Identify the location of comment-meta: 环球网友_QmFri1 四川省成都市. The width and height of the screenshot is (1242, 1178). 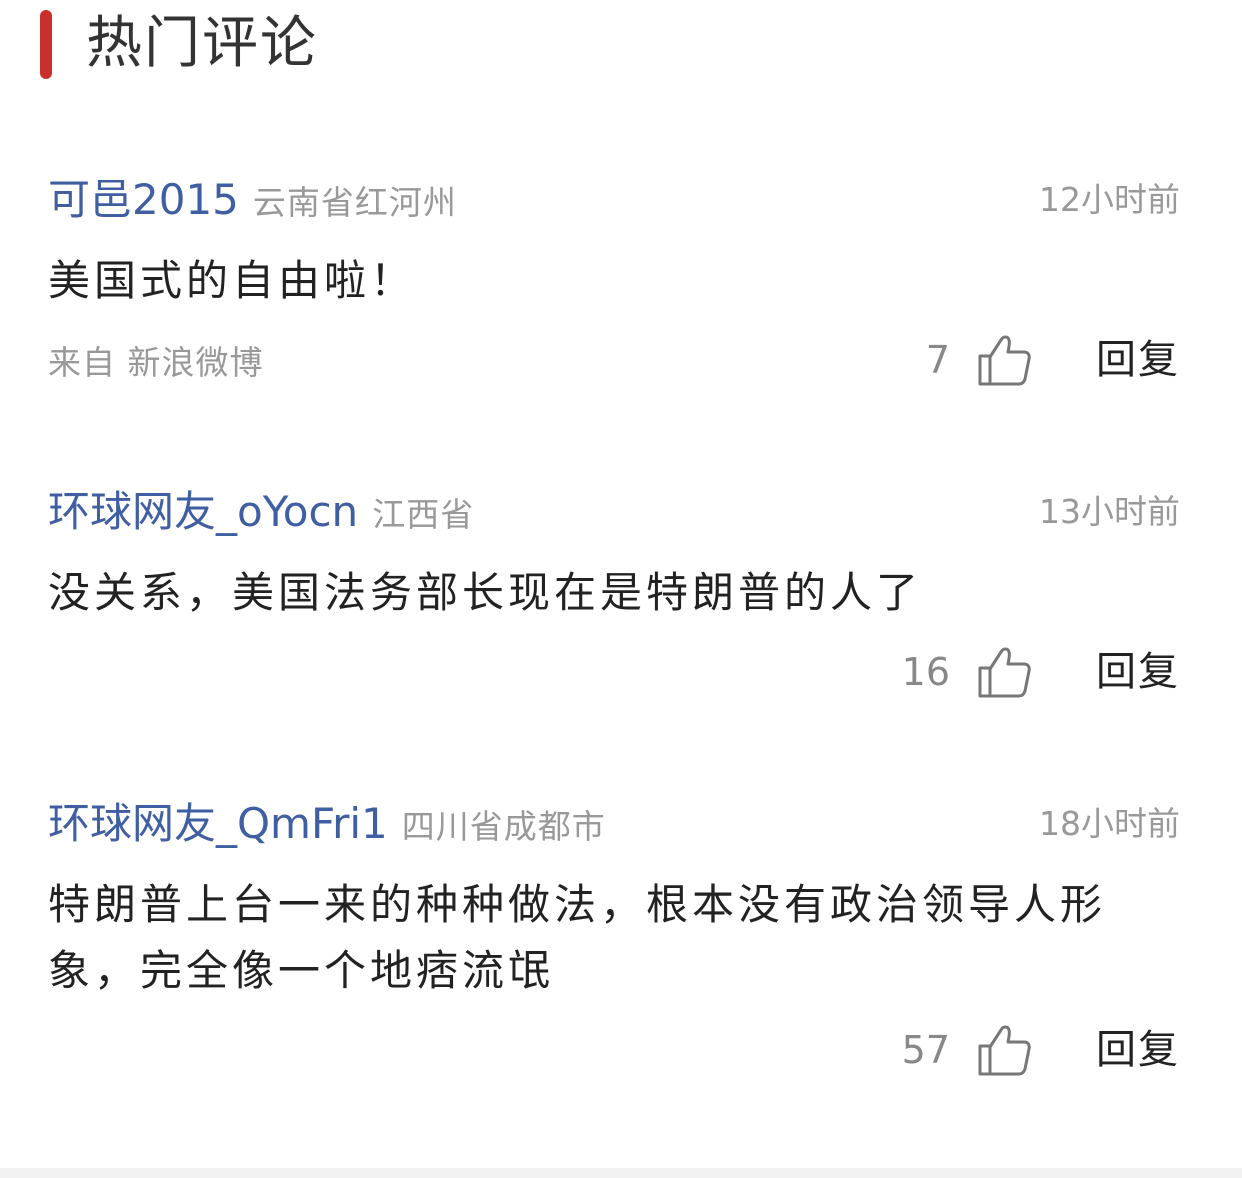
(327, 824).